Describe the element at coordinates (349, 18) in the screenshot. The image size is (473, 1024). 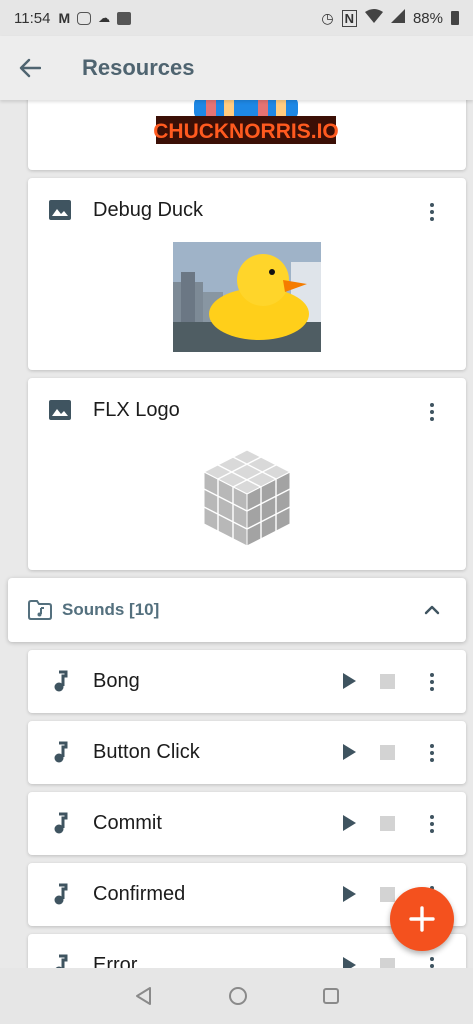
I see `nfc-icon: N` at that location.